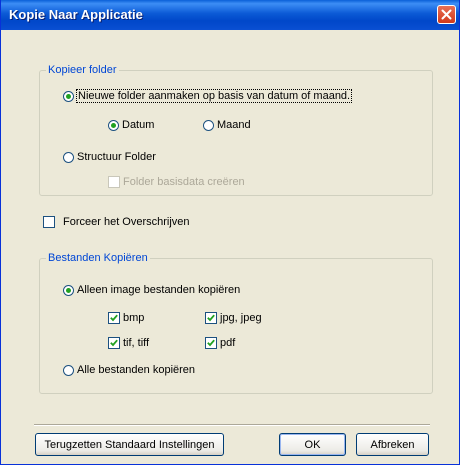 This screenshot has width=460, height=466. What do you see at coordinates (208, 125) in the screenshot?
I see `radio-month-indicator` at bounding box center [208, 125].